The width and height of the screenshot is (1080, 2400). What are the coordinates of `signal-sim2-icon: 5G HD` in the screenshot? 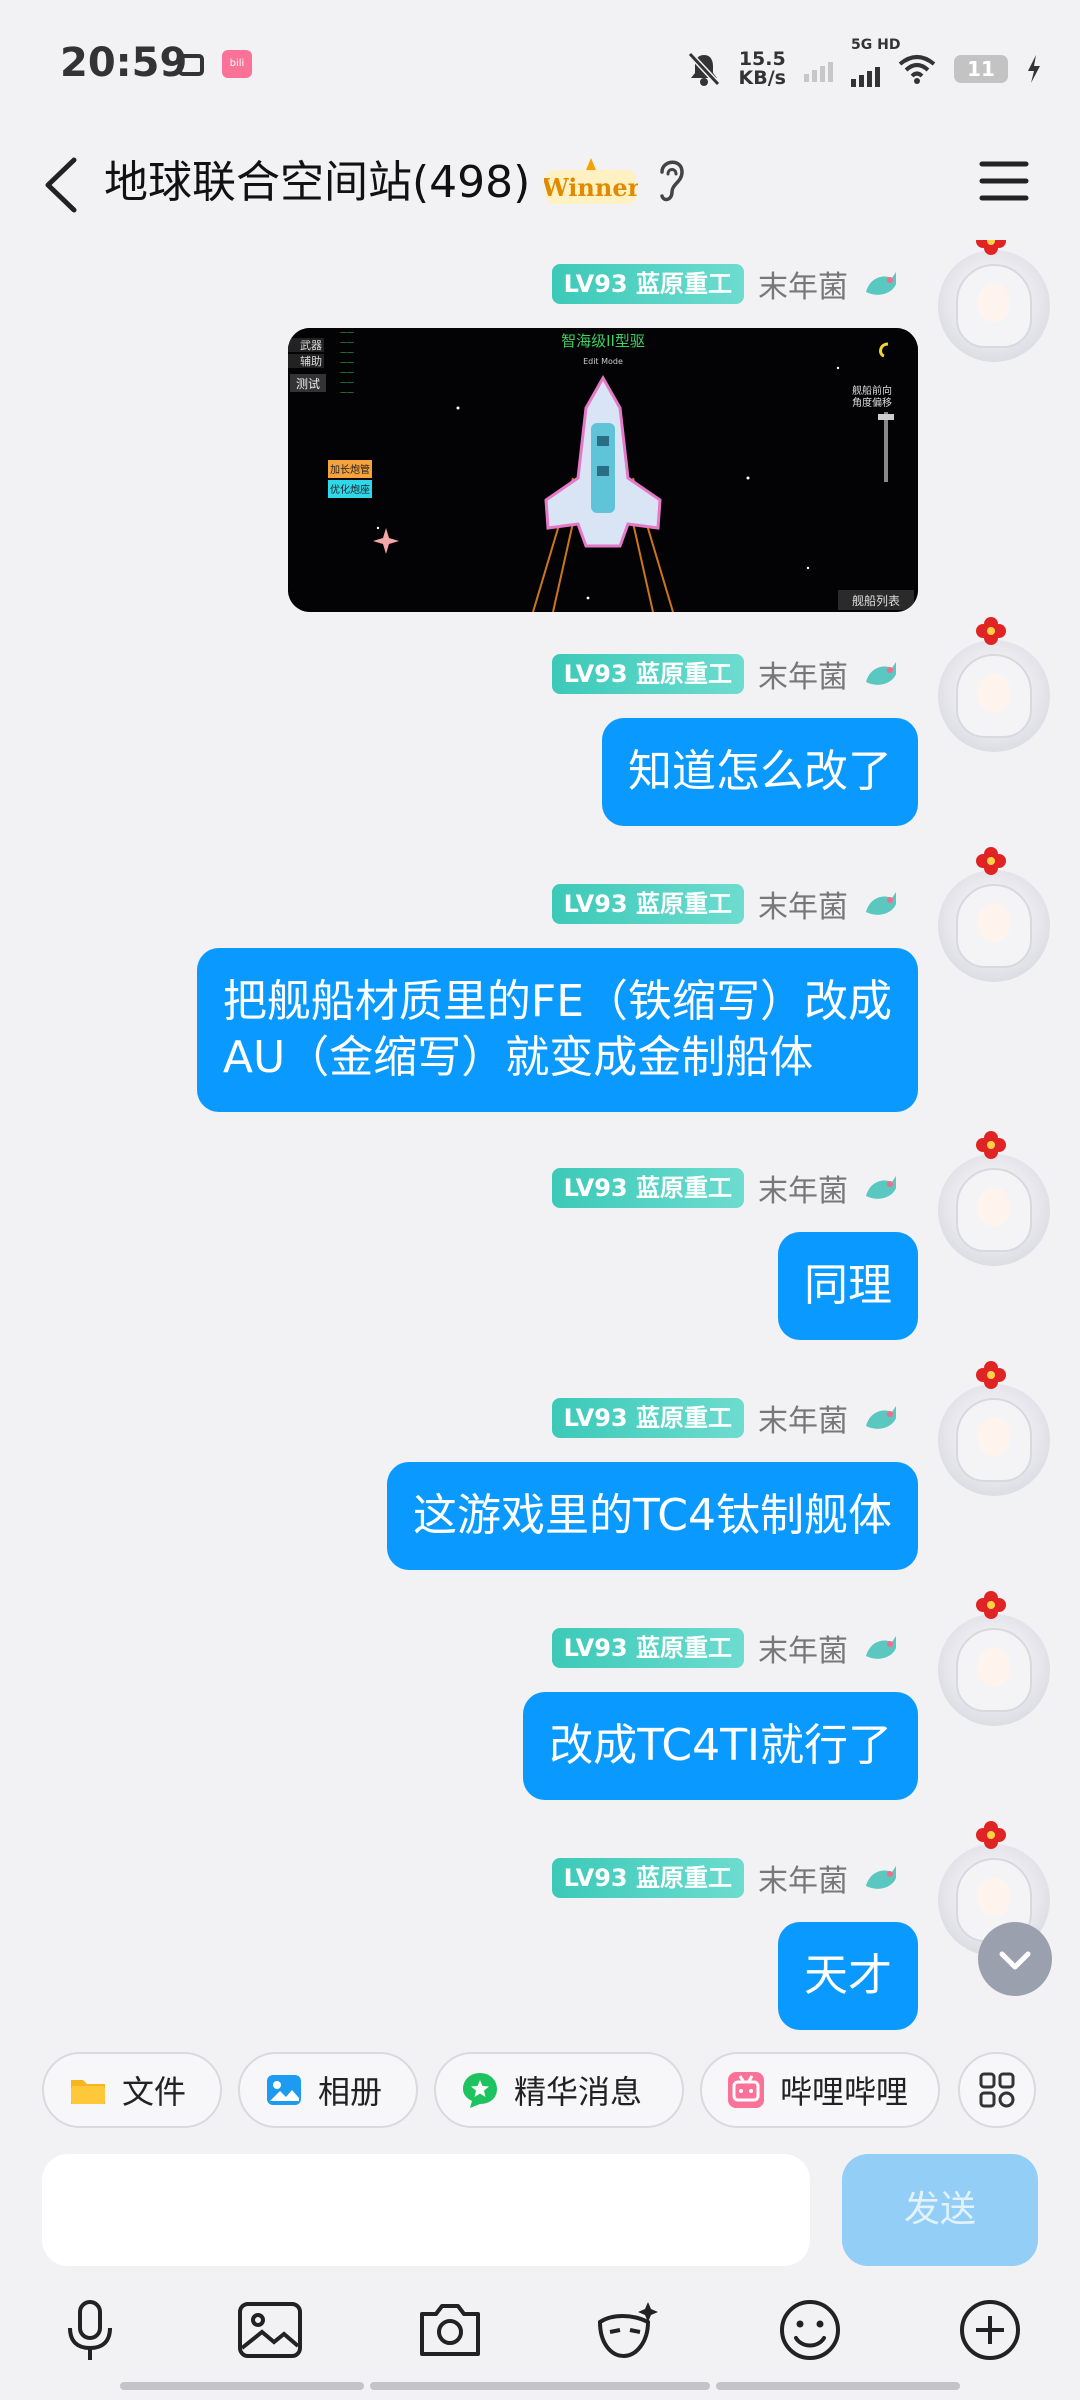 It's located at (875, 62).